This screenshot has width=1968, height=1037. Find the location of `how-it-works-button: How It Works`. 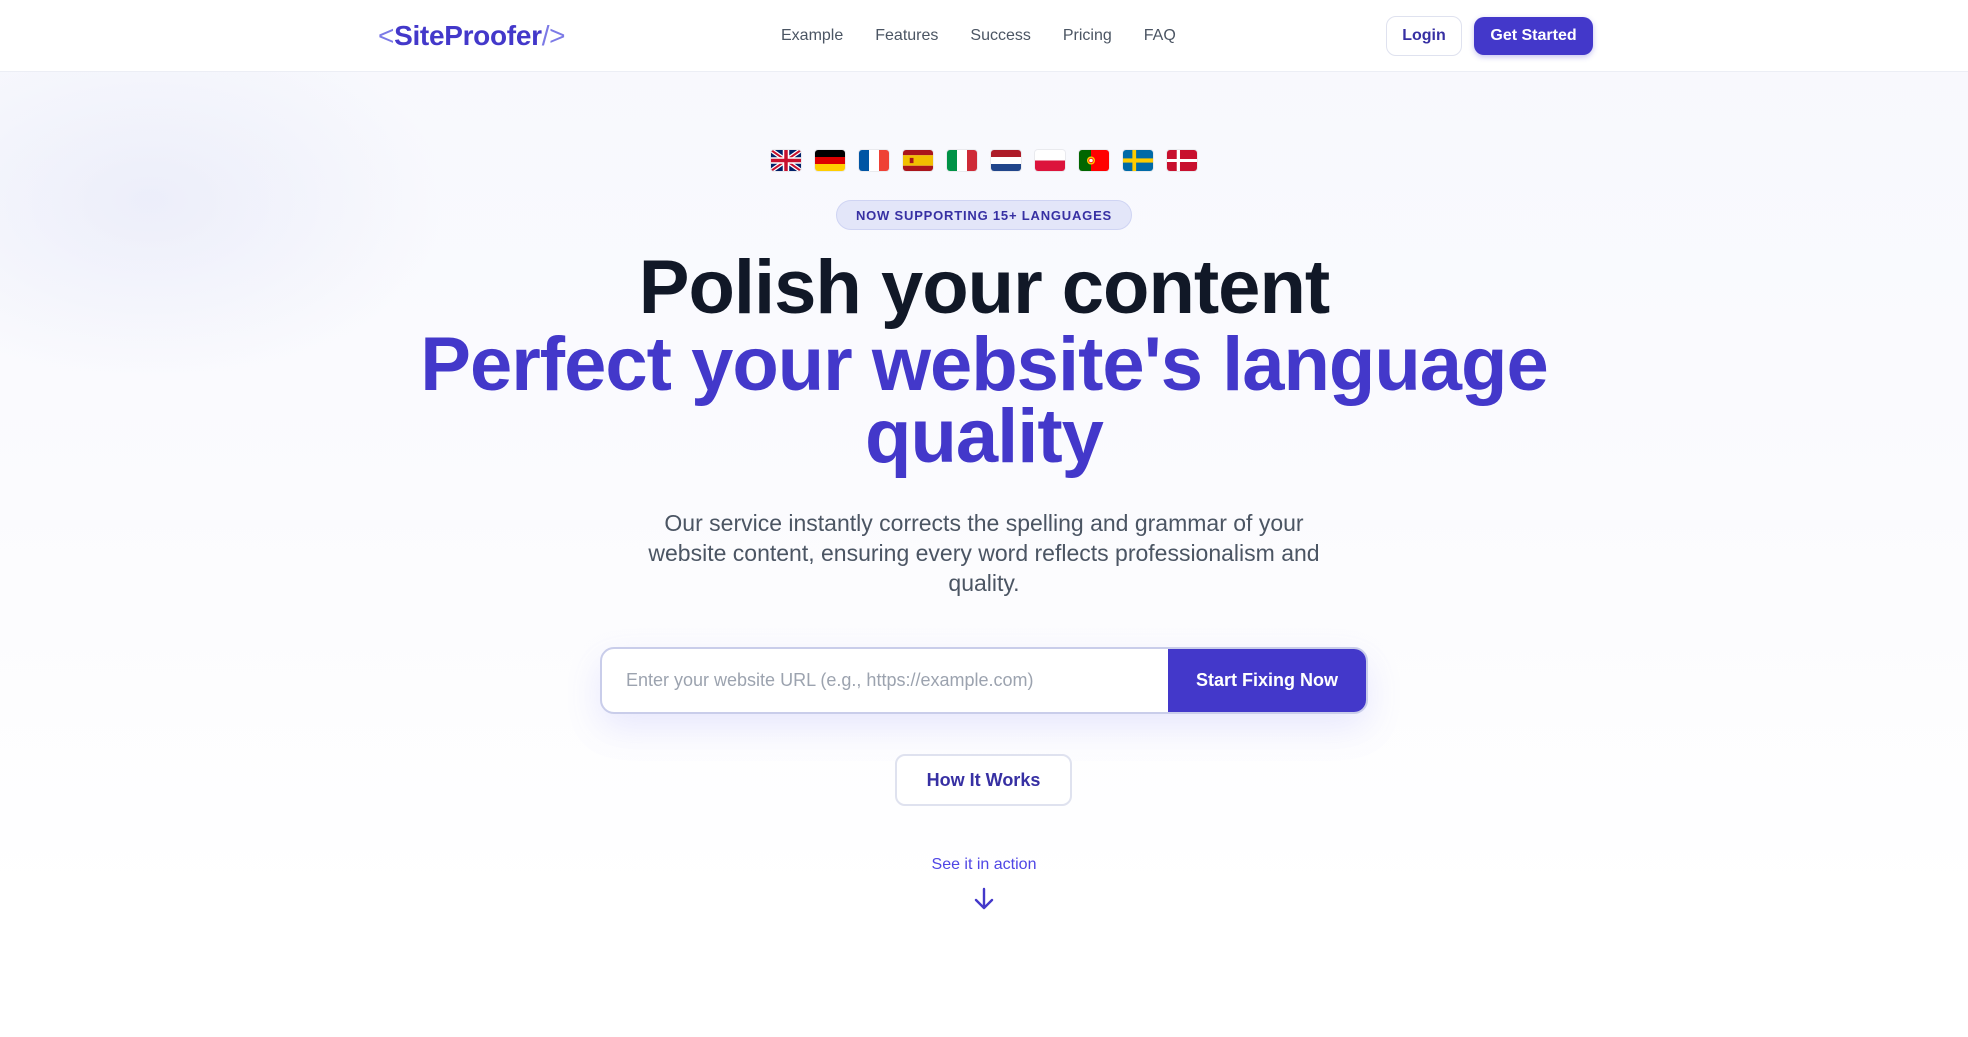

how-it-works-button: How It Works is located at coordinates (983, 780).